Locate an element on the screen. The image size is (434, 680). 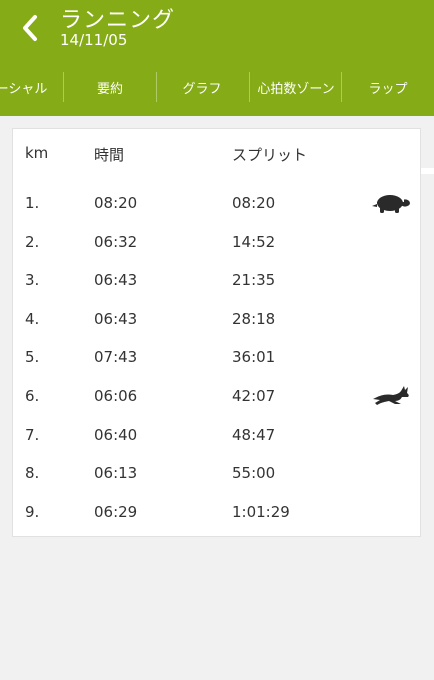
lap-km: 8. is located at coordinates (32, 473).